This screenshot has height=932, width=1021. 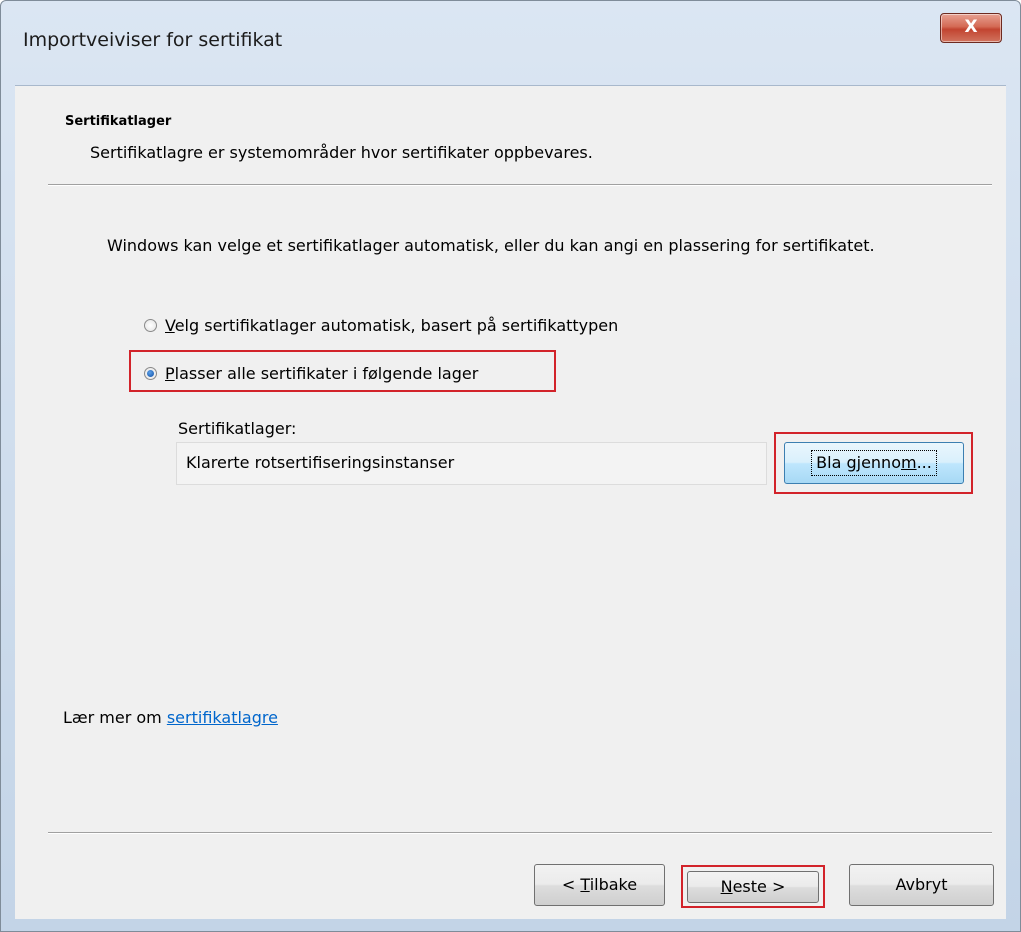 What do you see at coordinates (753, 886) in the screenshot?
I see `highlight-next-button` at bounding box center [753, 886].